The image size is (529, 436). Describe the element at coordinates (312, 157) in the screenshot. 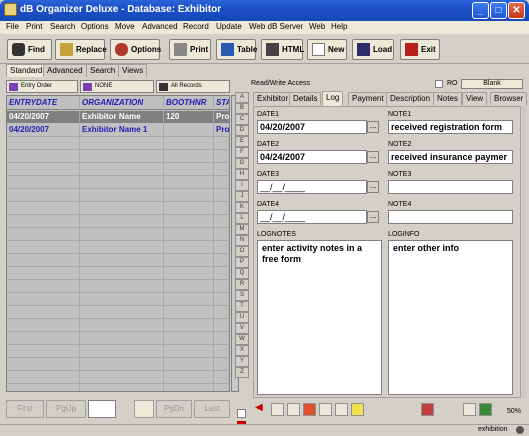

I see `date2-field: 04/24/2007` at that location.